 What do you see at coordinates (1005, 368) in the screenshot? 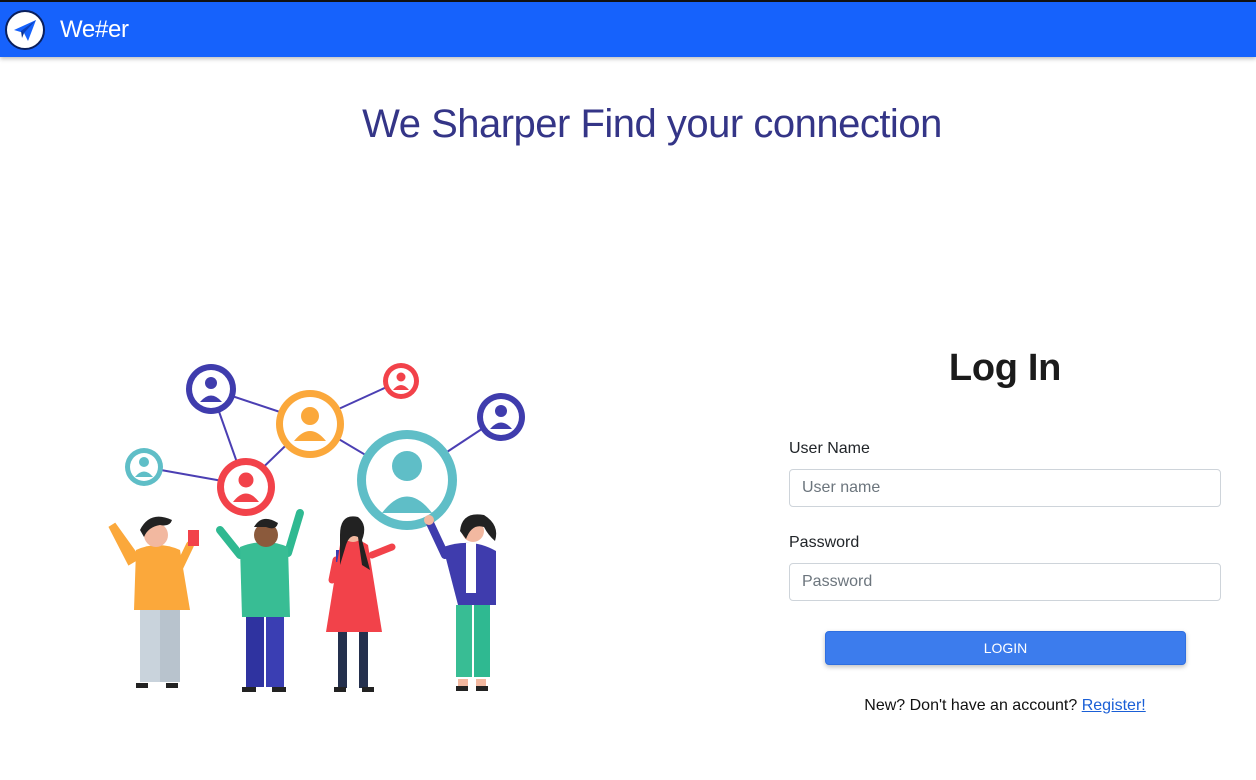
I see `login-title: Log In` at bounding box center [1005, 368].